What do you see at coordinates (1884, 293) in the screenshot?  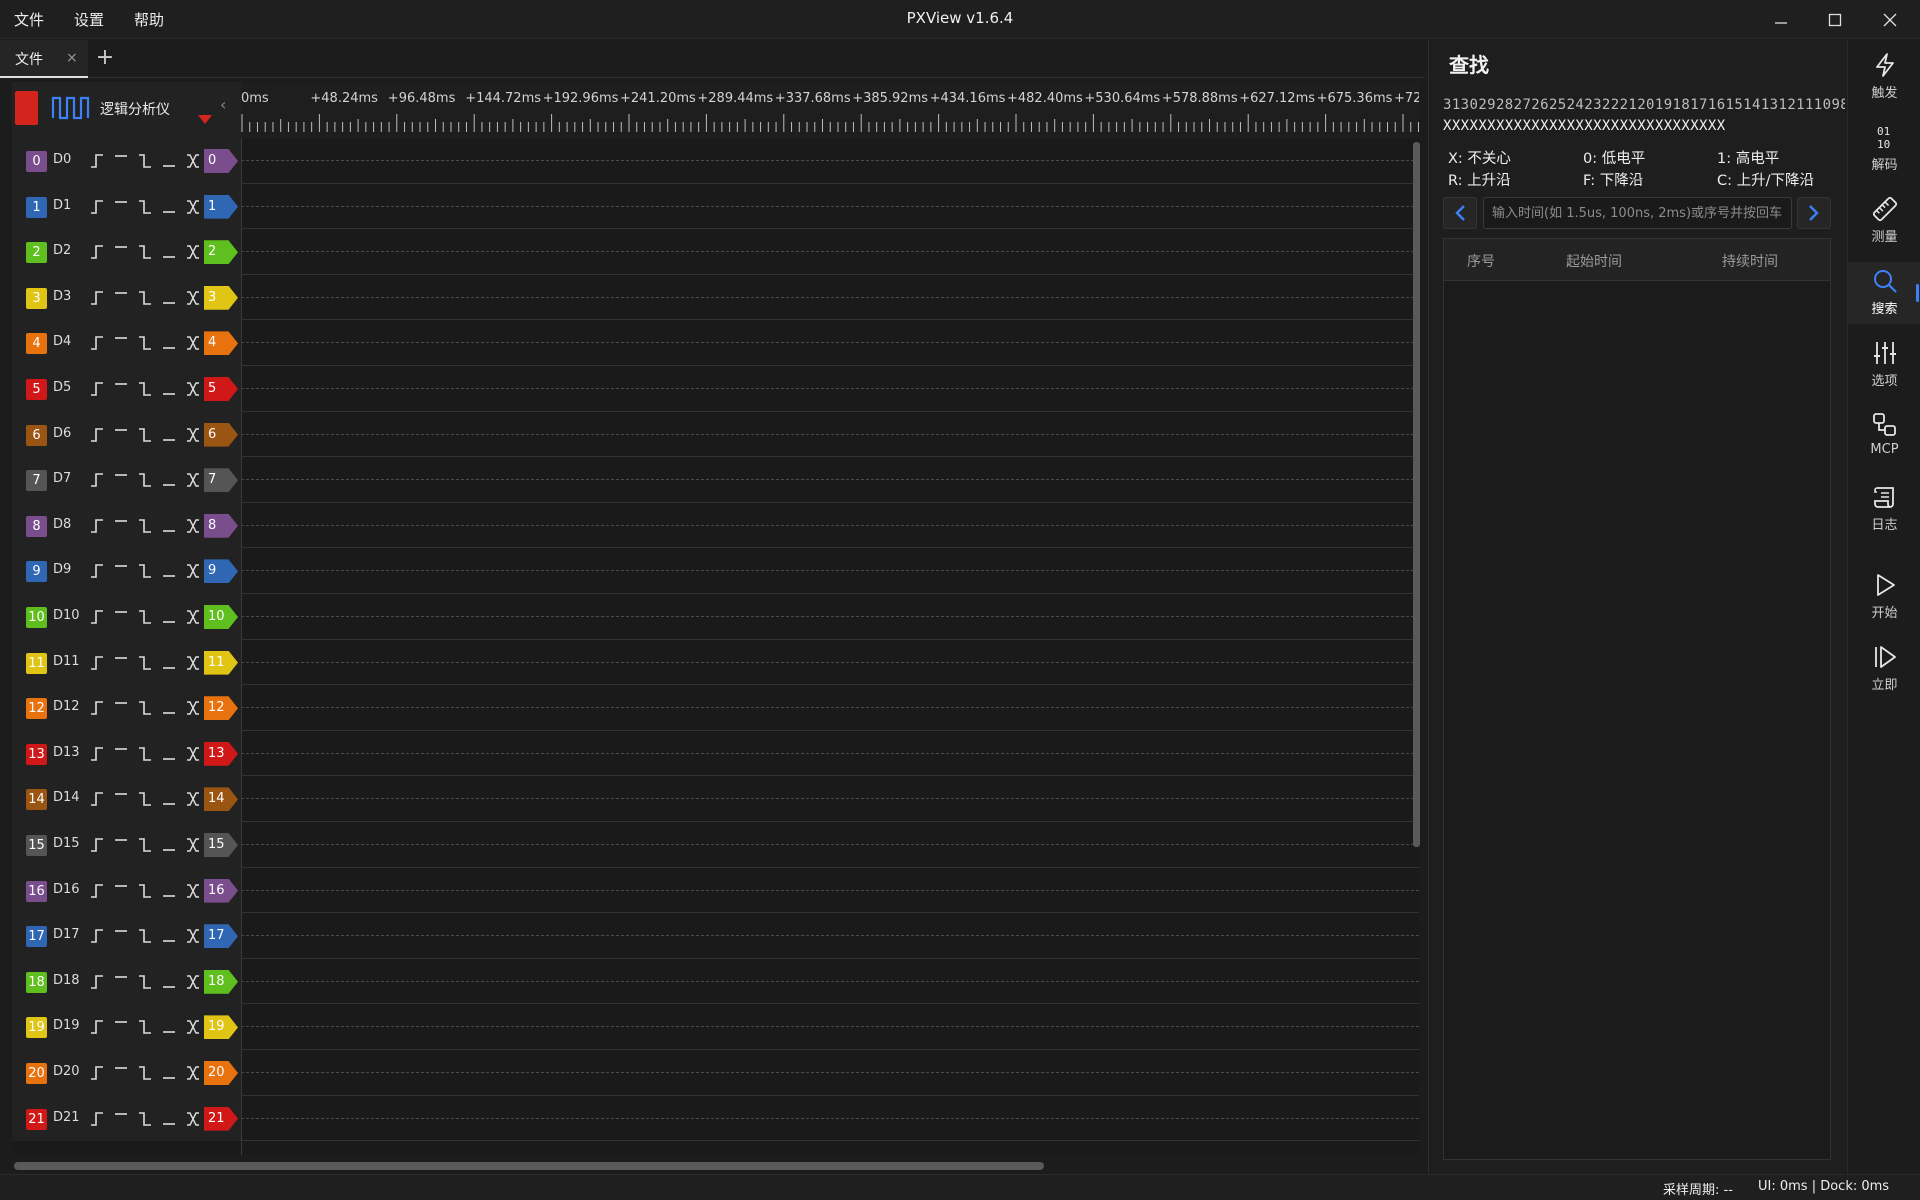 I see `sidebar-item-search: 搜索` at bounding box center [1884, 293].